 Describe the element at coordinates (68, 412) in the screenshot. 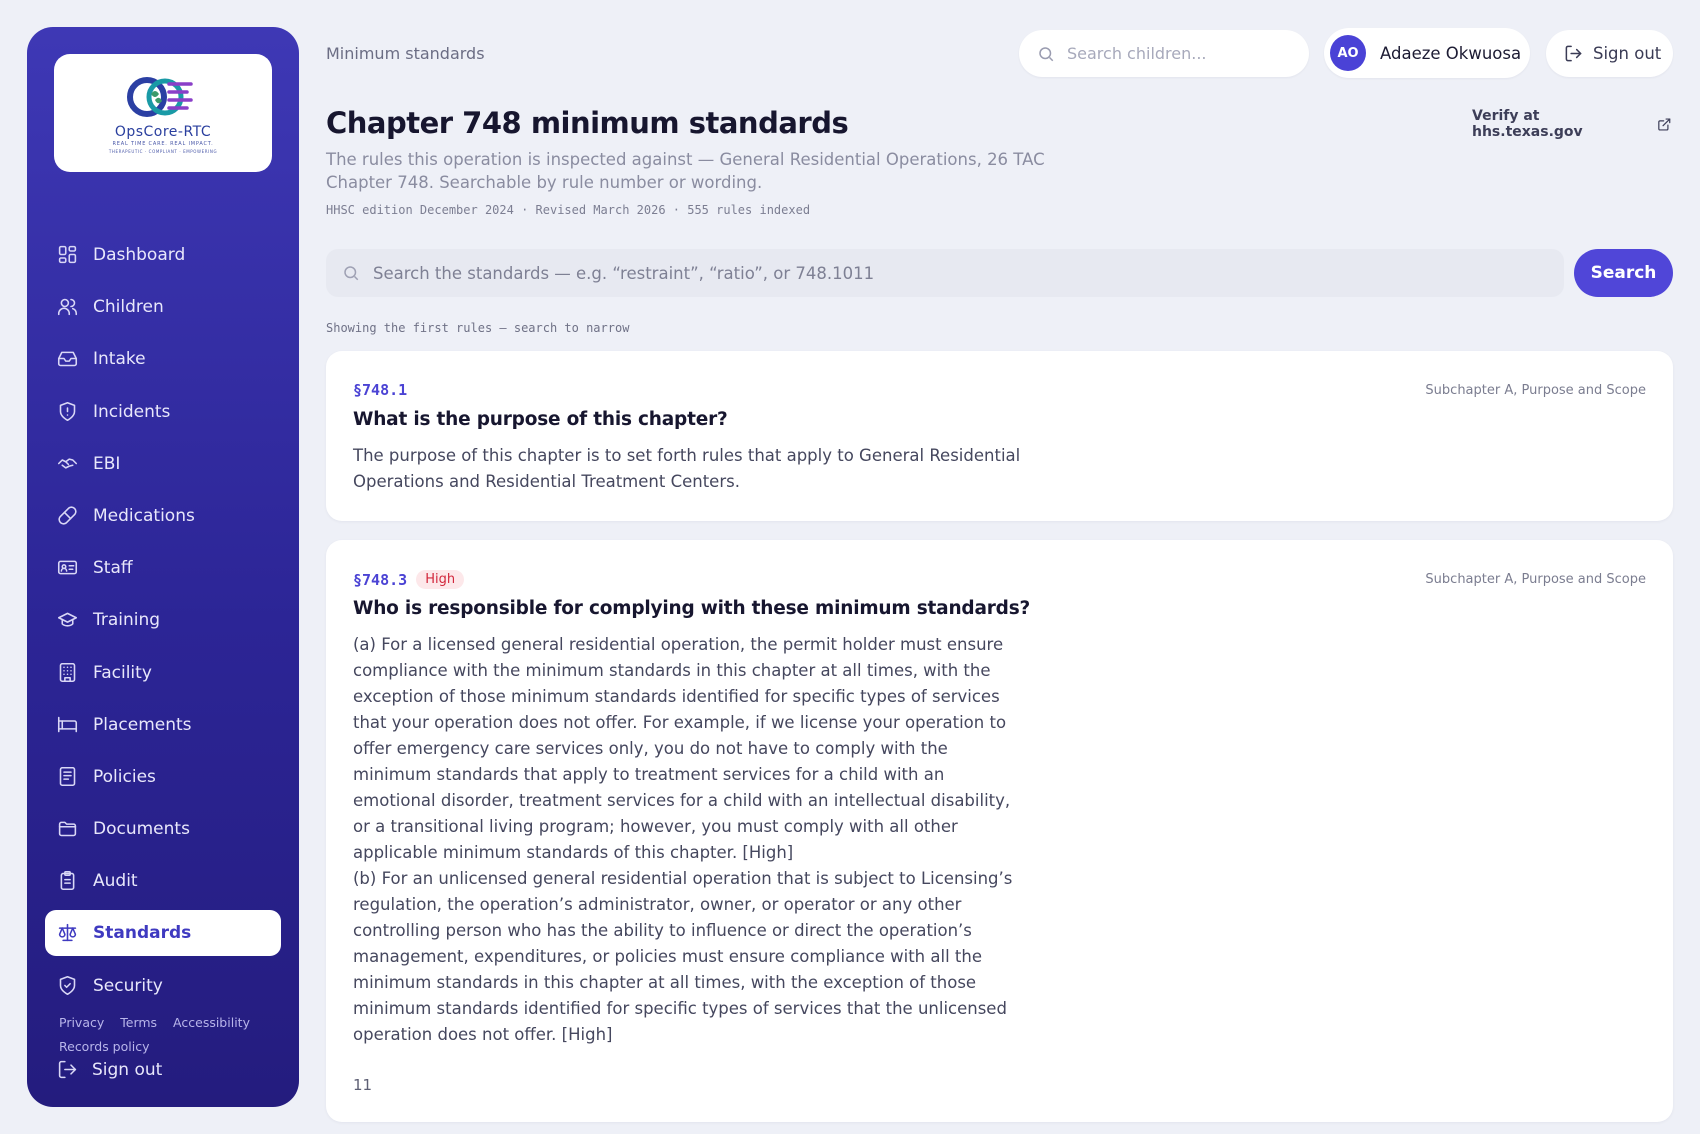

I see `shield-alert-icon` at that location.